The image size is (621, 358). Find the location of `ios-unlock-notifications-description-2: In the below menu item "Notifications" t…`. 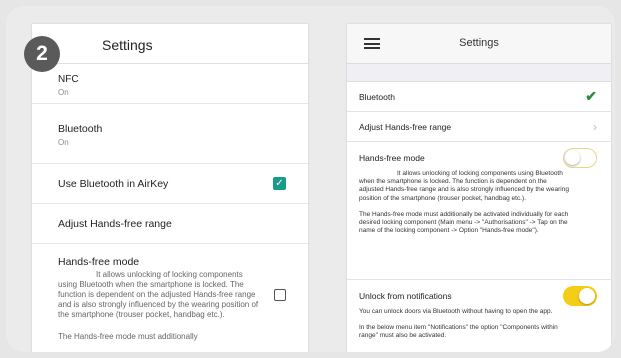

ios-unlock-notifications-description-2: In the below menu item "Notifications" t… is located at coordinates (458, 332).